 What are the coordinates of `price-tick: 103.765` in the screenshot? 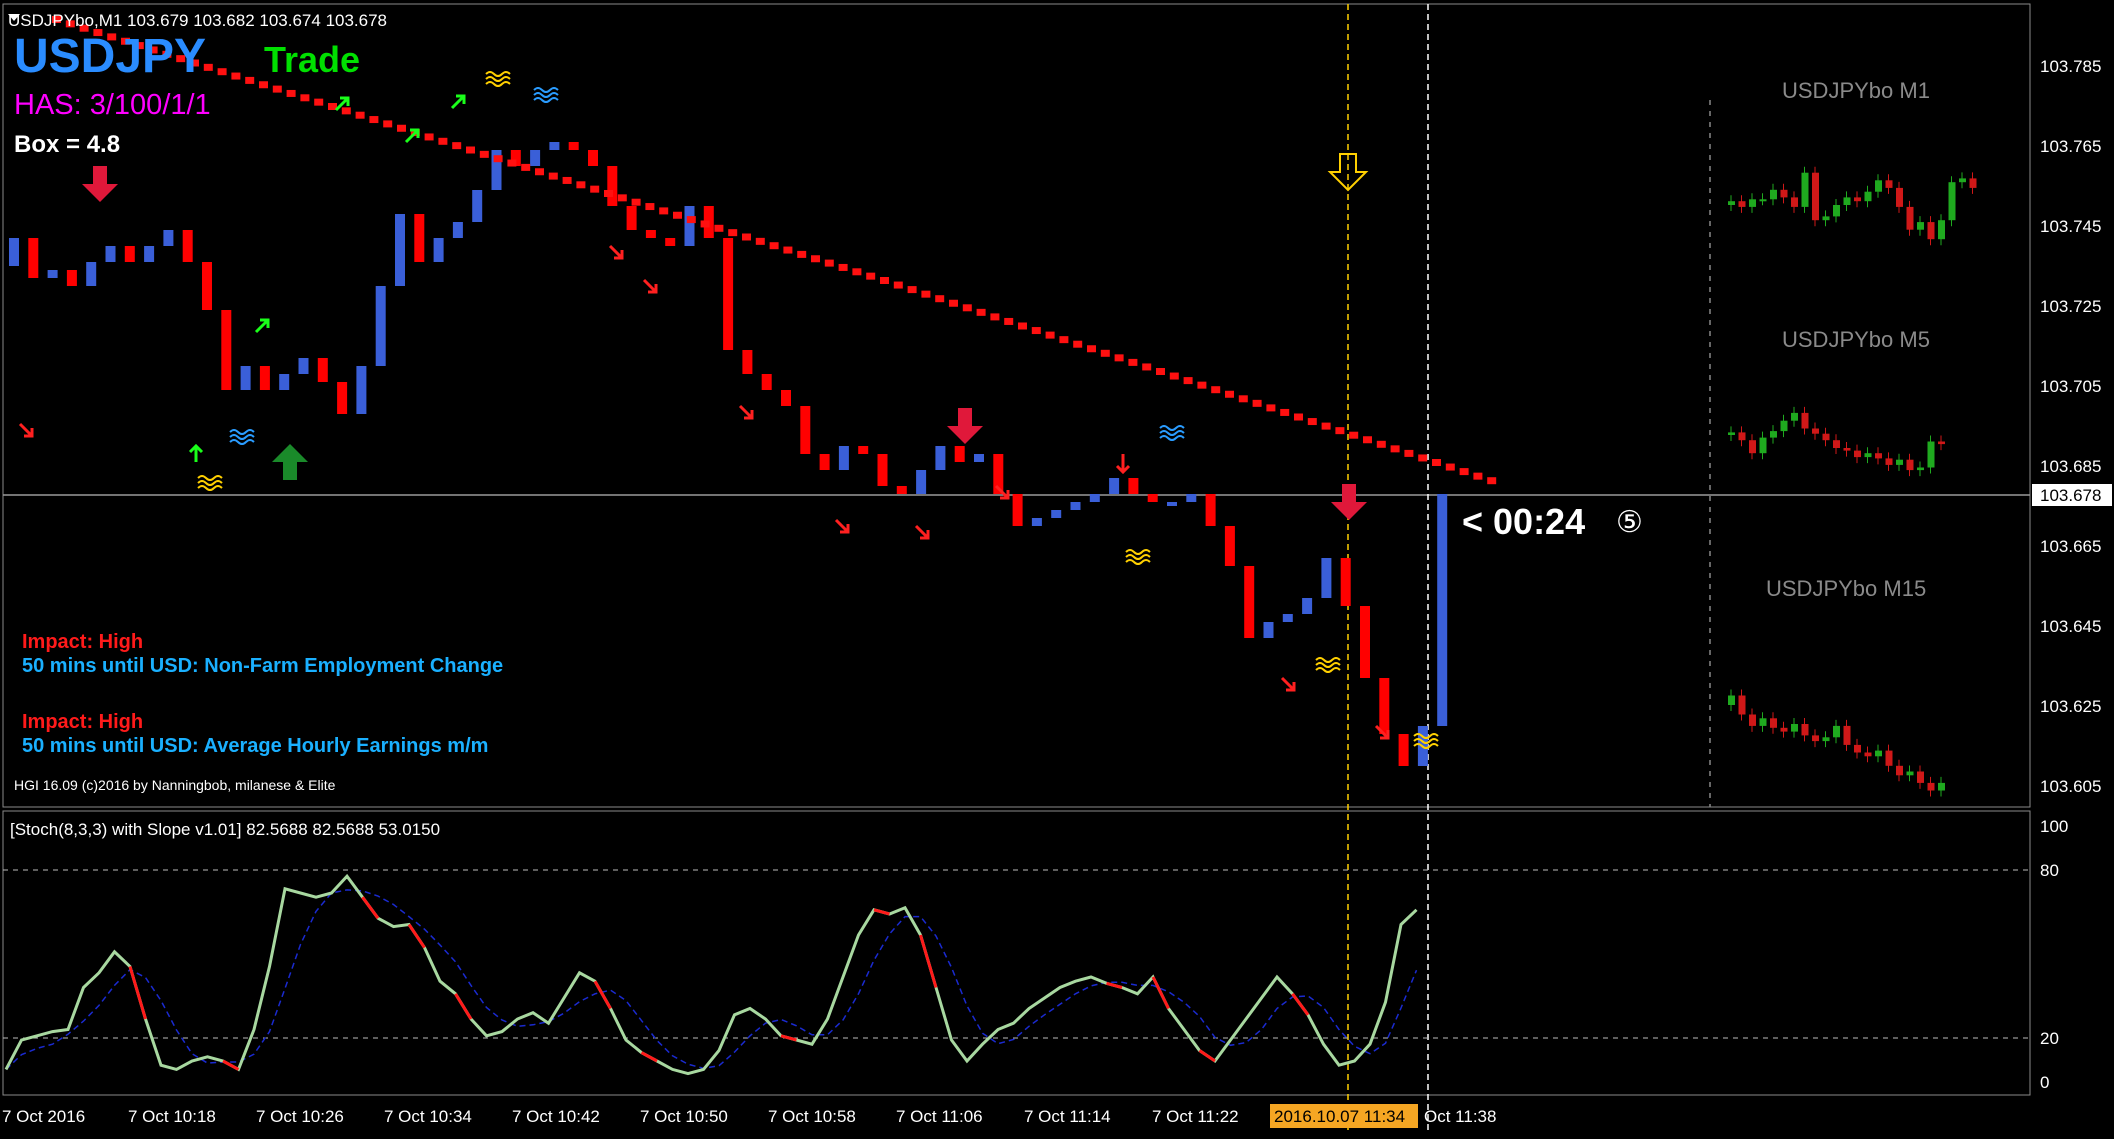 It's located at (2070, 146).